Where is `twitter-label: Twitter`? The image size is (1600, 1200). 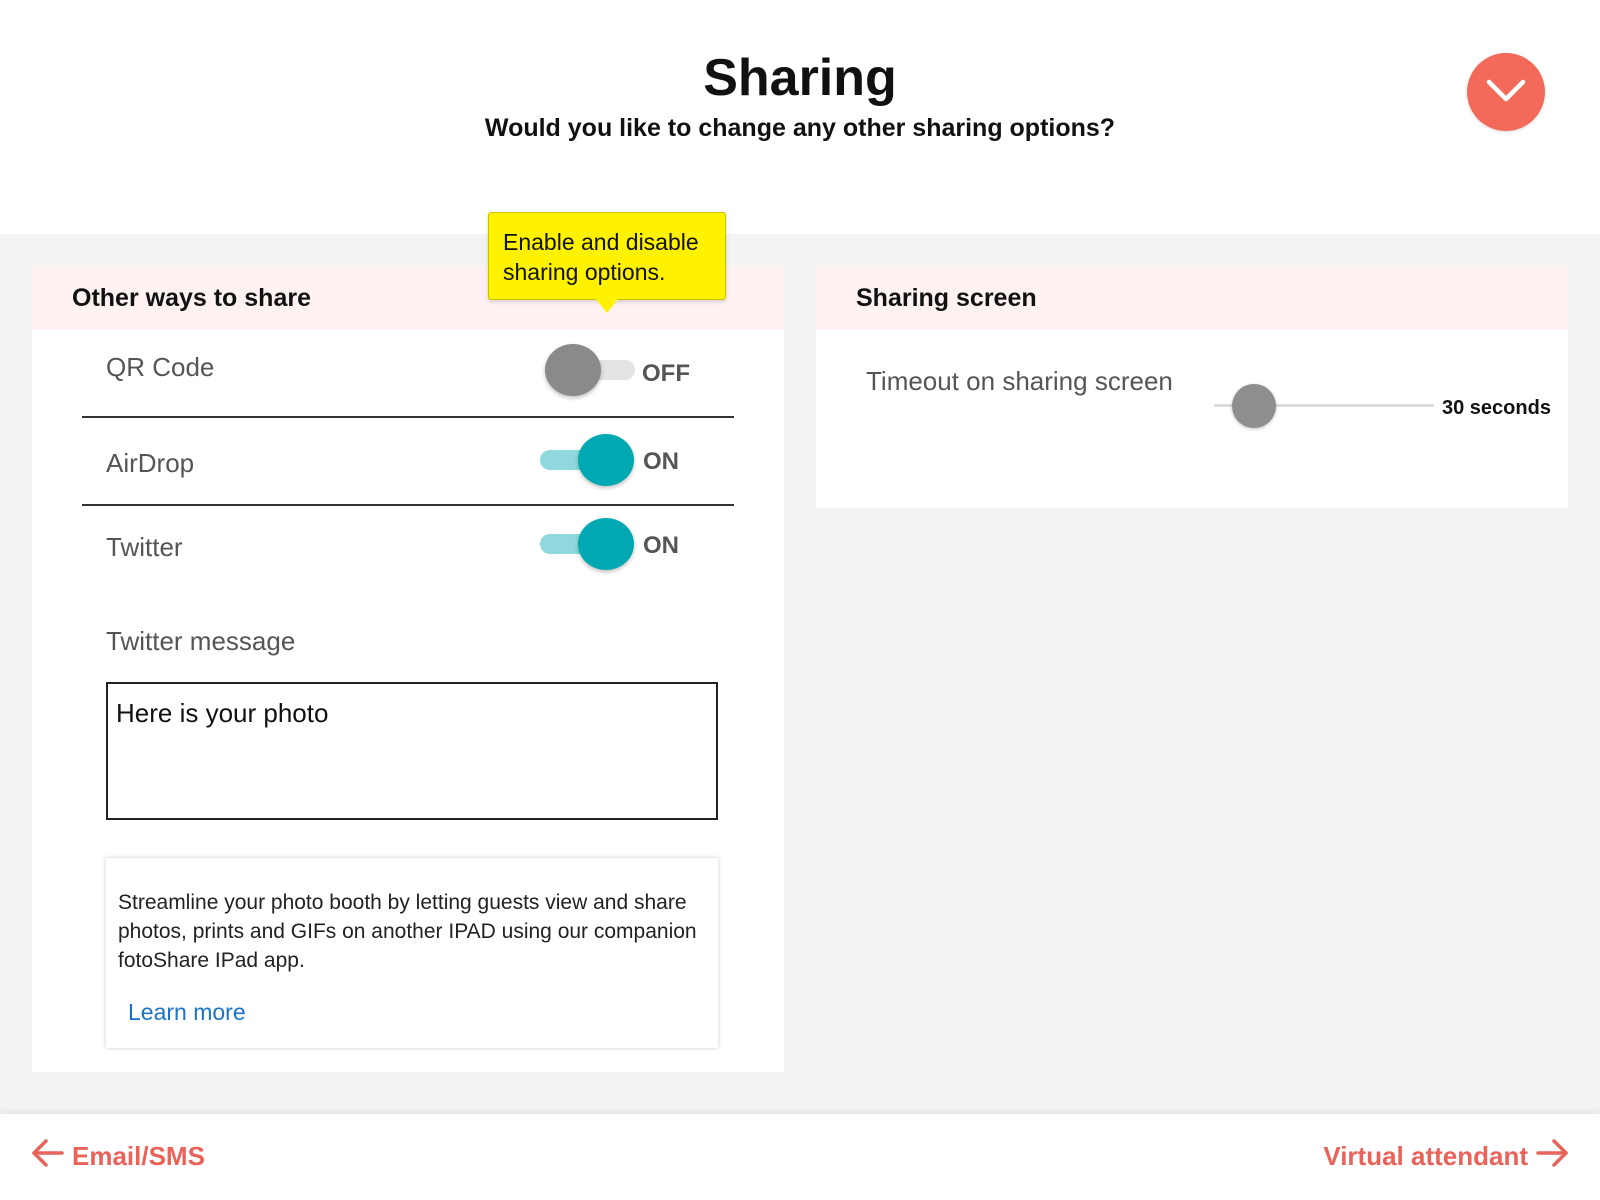
twitter-label: Twitter is located at coordinates (144, 547).